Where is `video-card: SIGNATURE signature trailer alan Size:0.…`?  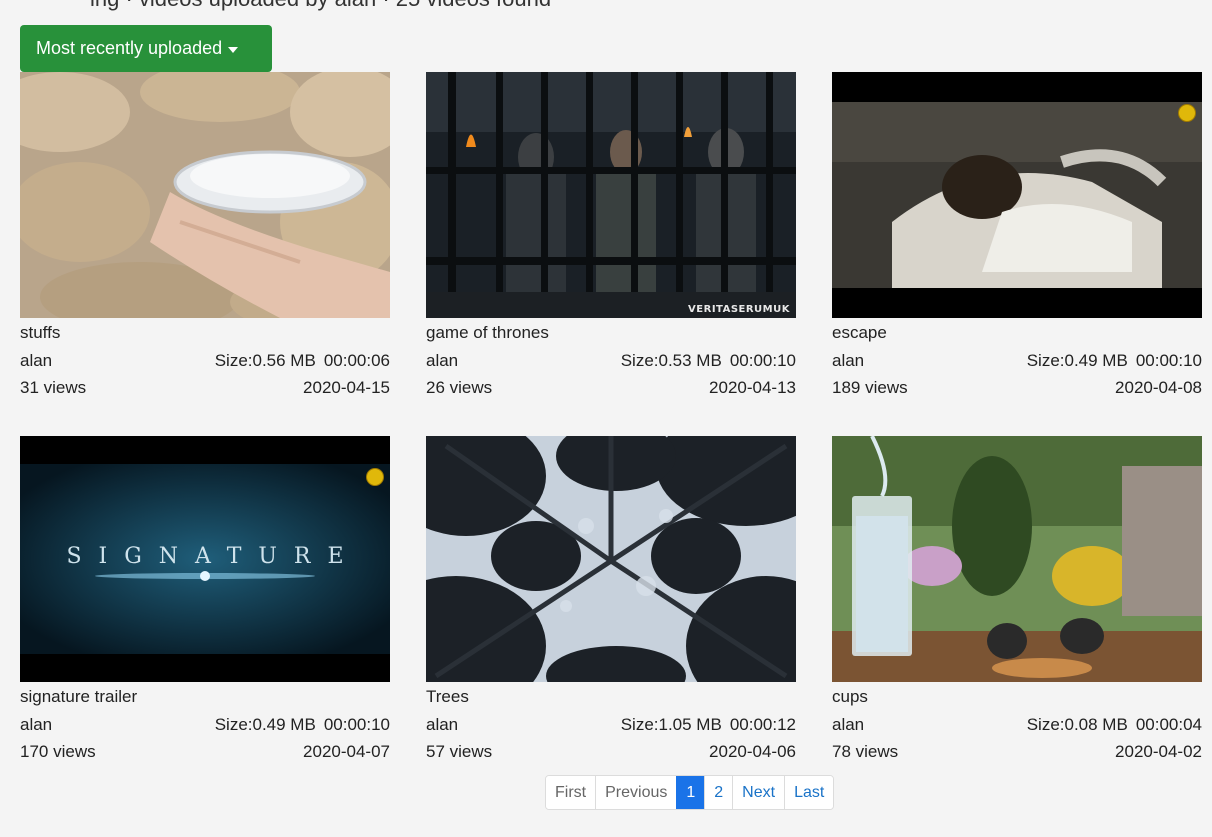
video-card: SIGNATURE signature trailer alan Size:0.… is located at coordinates (205, 600).